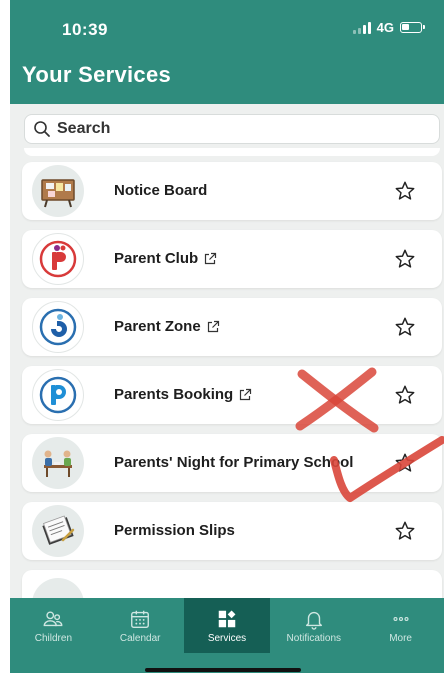 The width and height of the screenshot is (444, 673). Describe the element at coordinates (400, 625) in the screenshot. I see `tab-more: More` at that location.